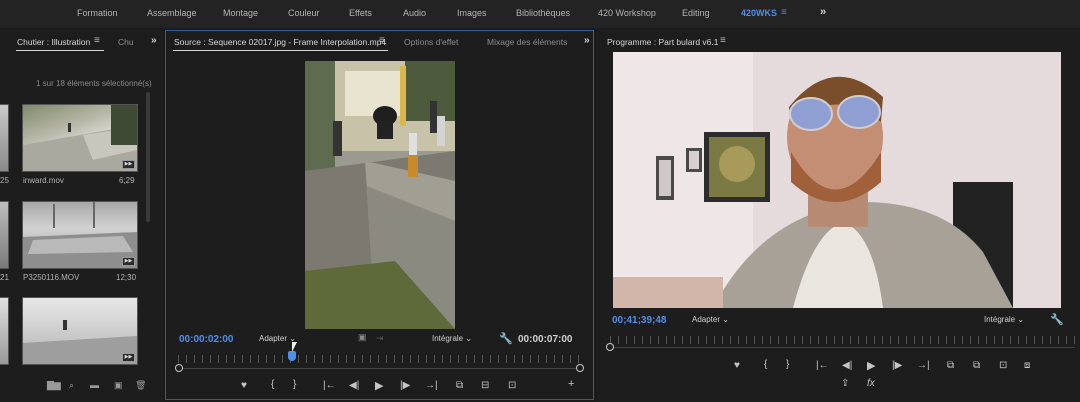 This screenshot has width=1080, height=402. Describe the element at coordinates (485, 385) in the screenshot. I see `overwrite-clip-icon: ⊟` at that location.